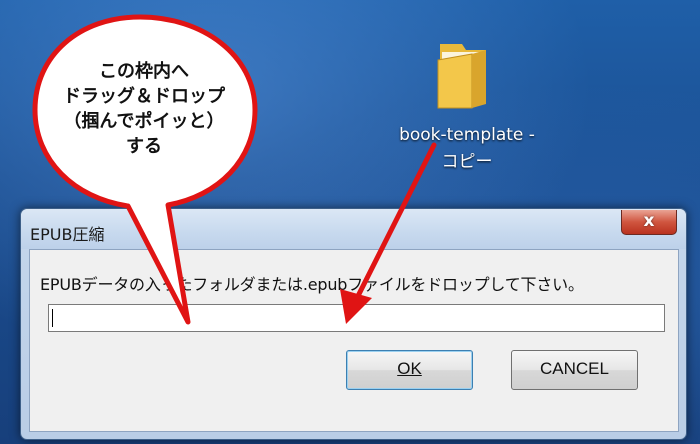  What do you see at coordinates (144, 71) in the screenshot?
I see `bubble-line-1: この枠内へ` at bounding box center [144, 71].